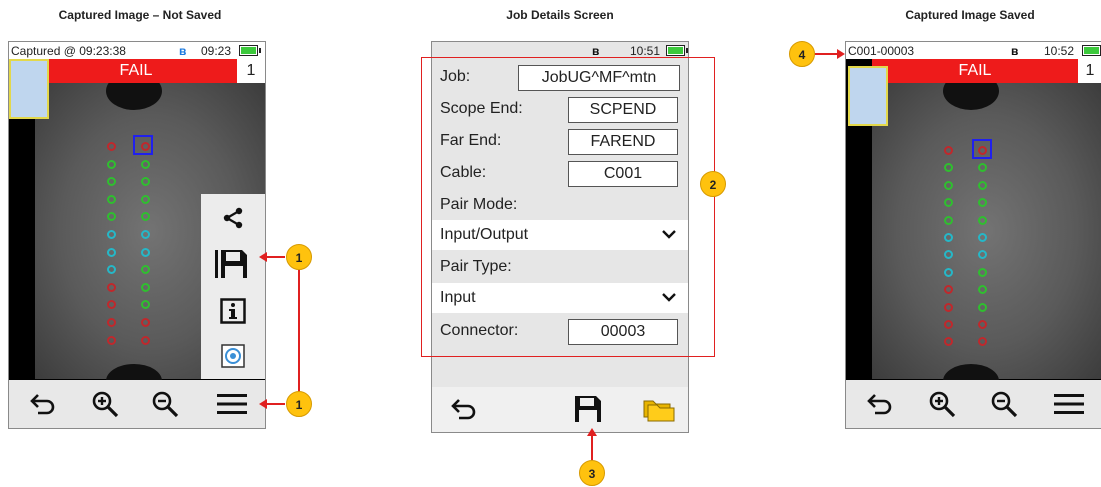 The height and width of the screenshot is (487, 1101). Describe the element at coordinates (463, 172) in the screenshot. I see `cable-label: Cable:` at that location.